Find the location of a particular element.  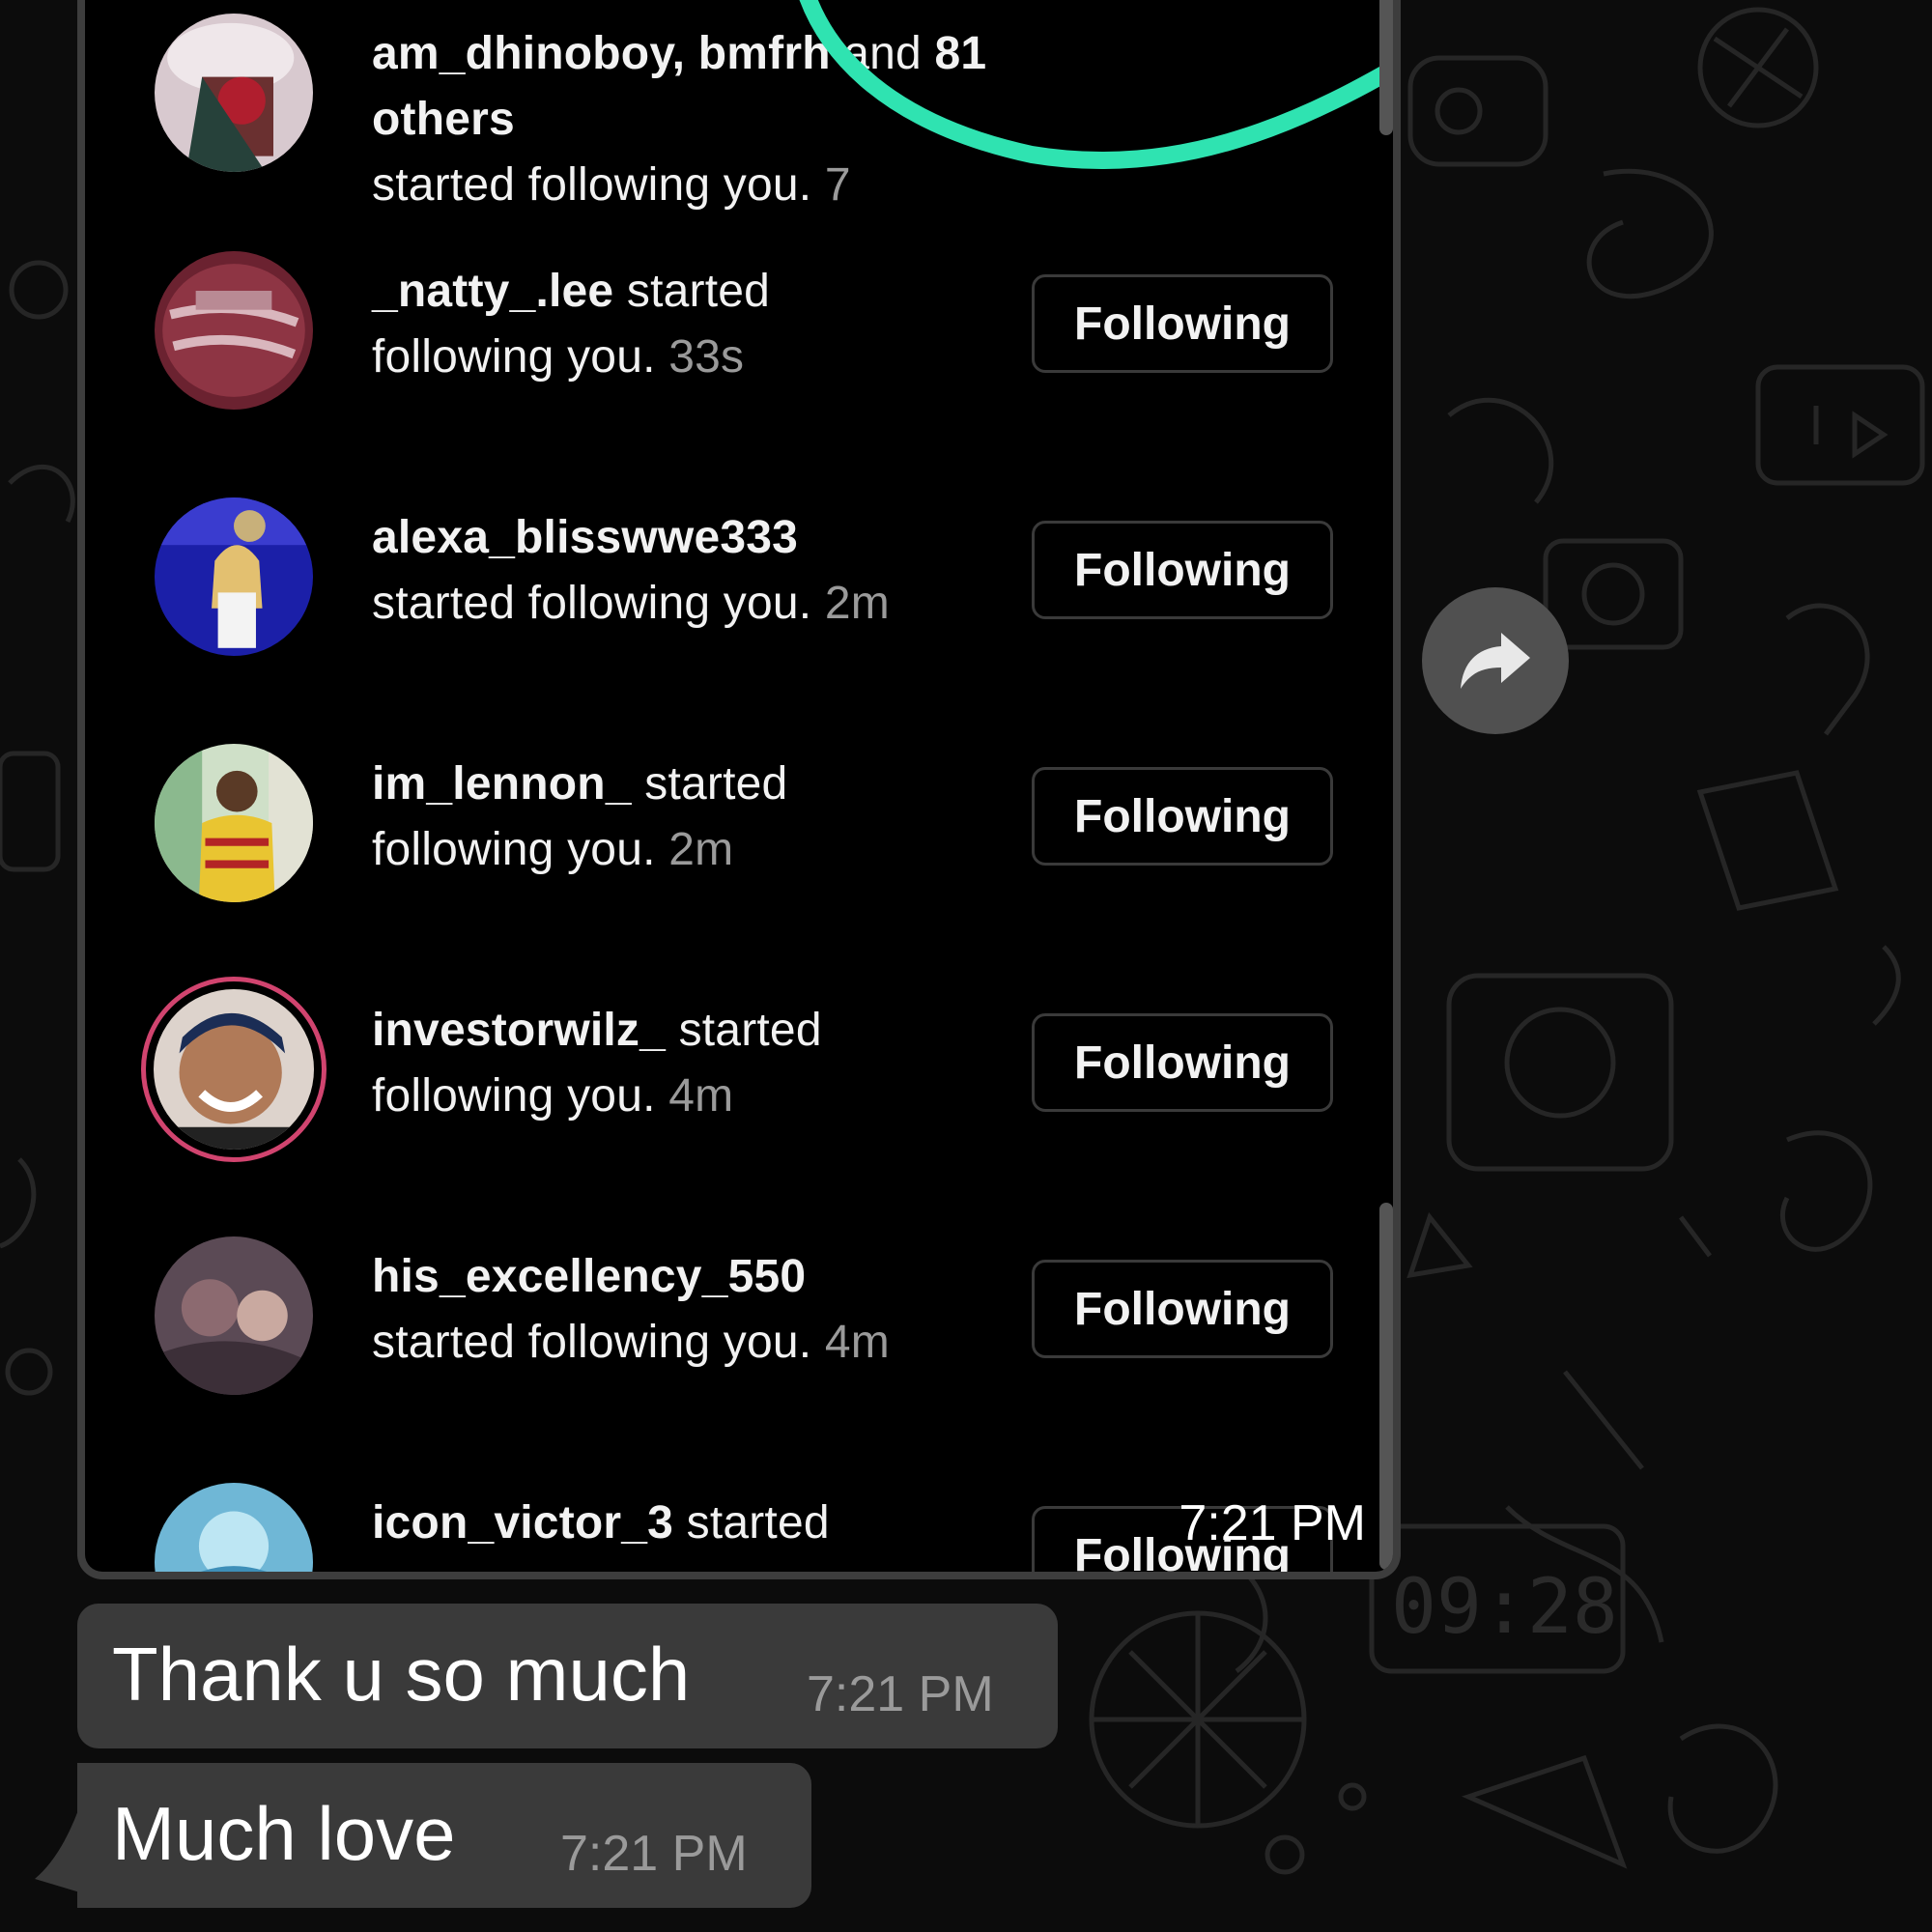

forward-arrow-icon is located at coordinates (1495, 661).